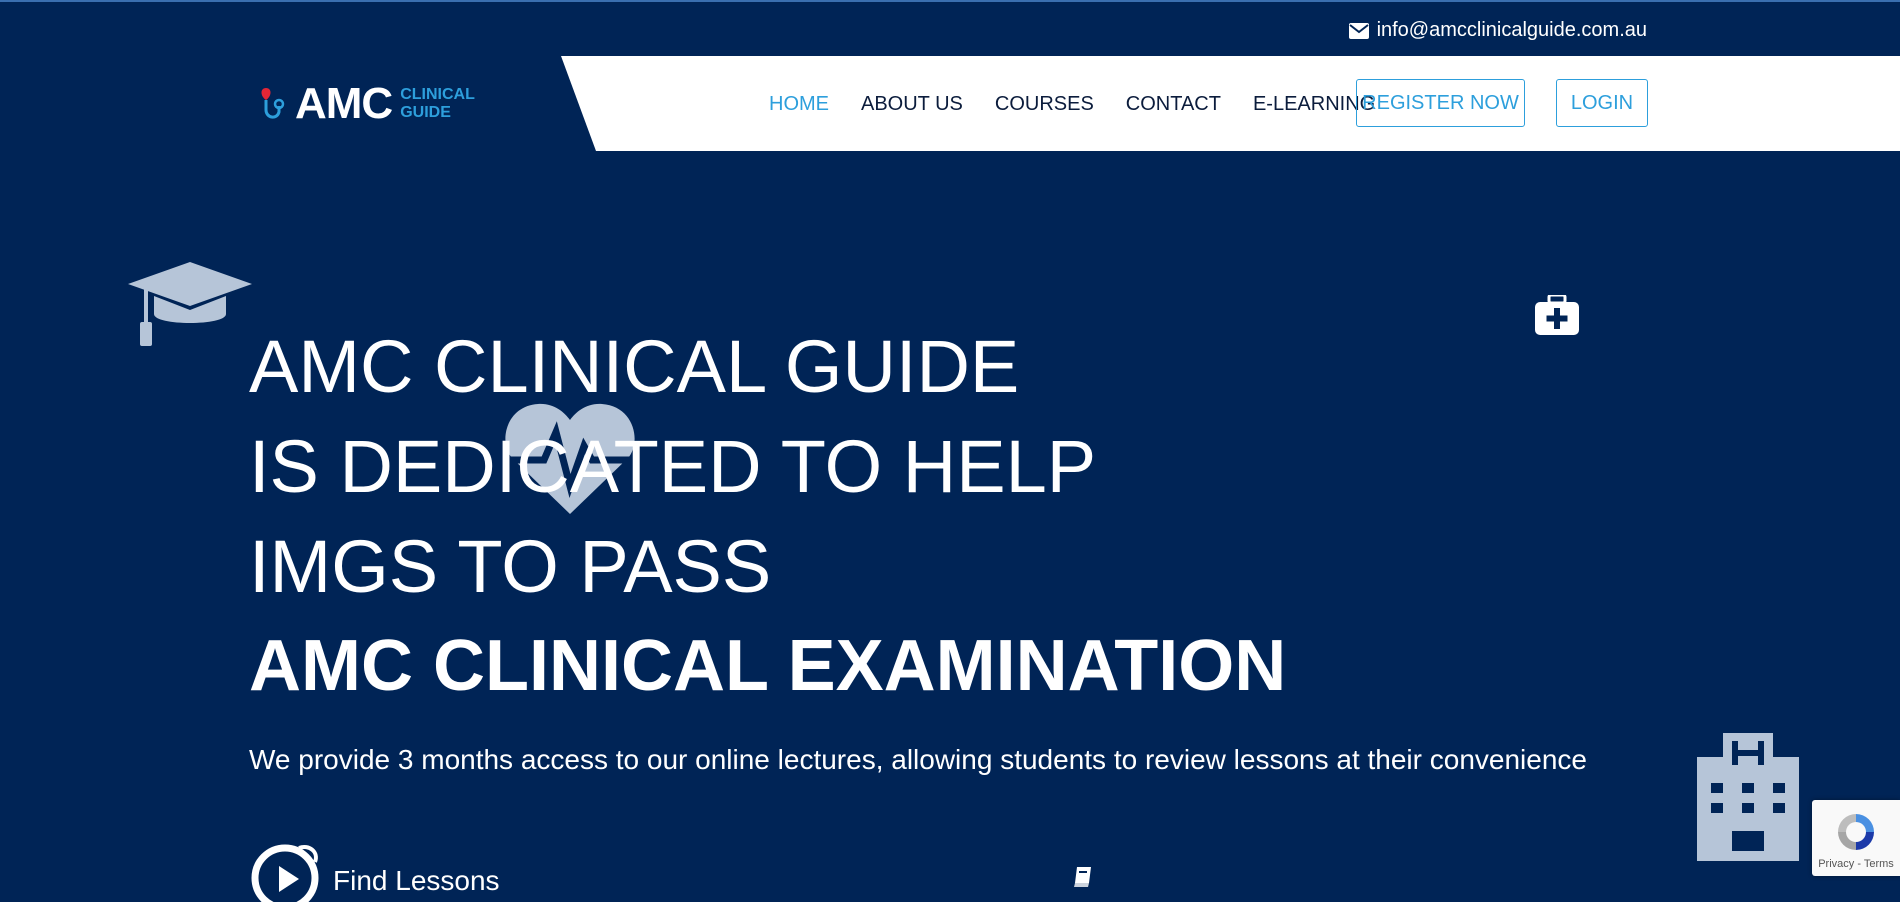 The width and height of the screenshot is (1900, 902). What do you see at coordinates (416, 880) in the screenshot?
I see `find-lessons-label: Find Lessons` at bounding box center [416, 880].